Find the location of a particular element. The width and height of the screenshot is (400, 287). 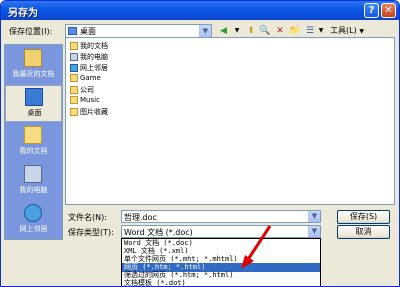

file-name: 我的电脑 is located at coordinates (94, 57).